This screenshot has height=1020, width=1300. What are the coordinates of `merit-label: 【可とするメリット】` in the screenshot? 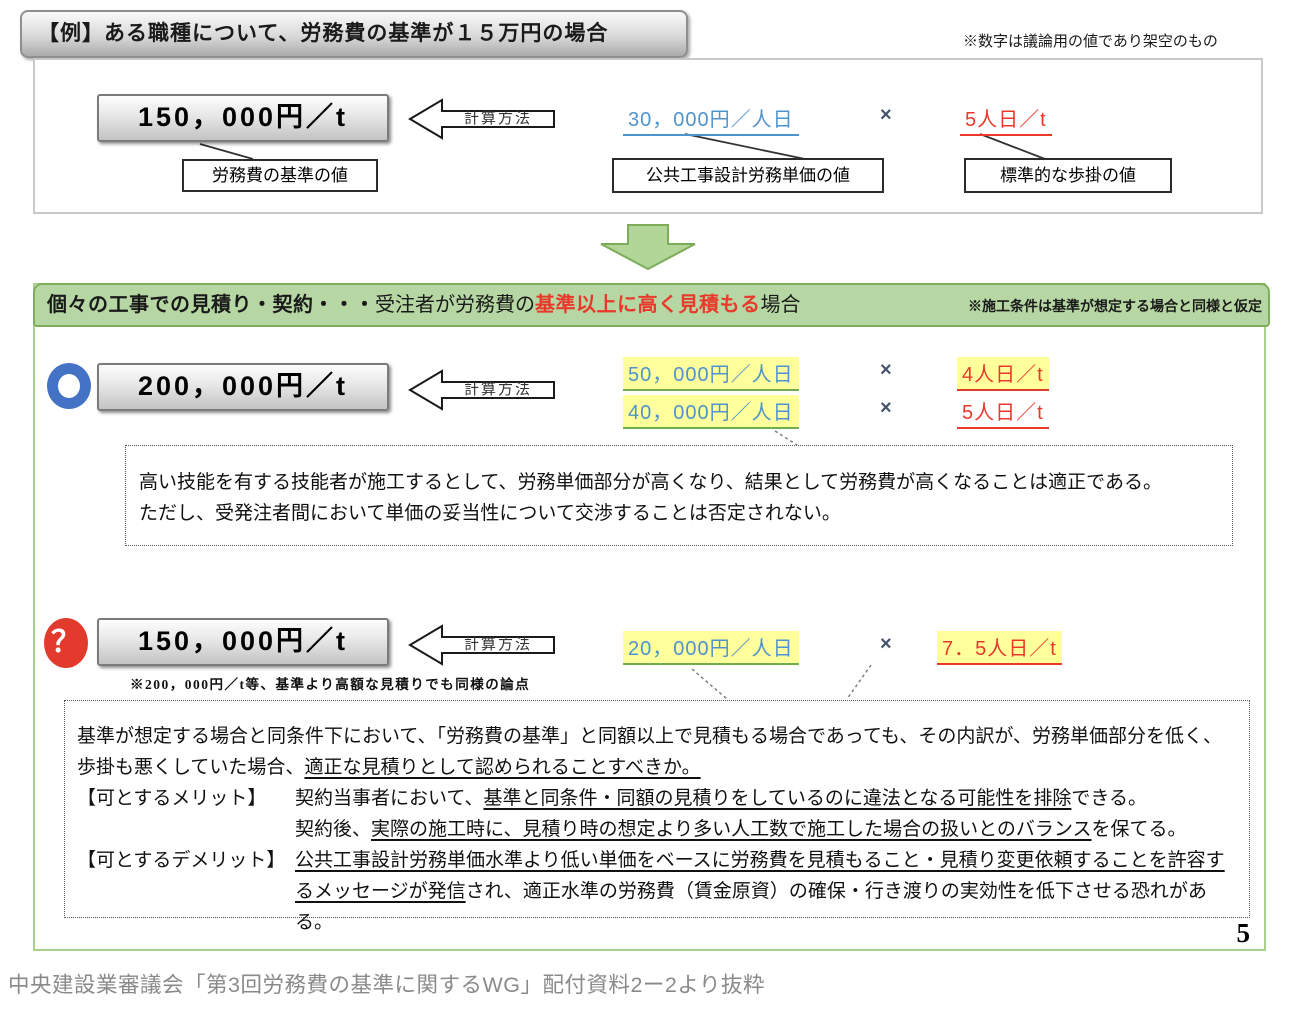 It's located at (172, 798).